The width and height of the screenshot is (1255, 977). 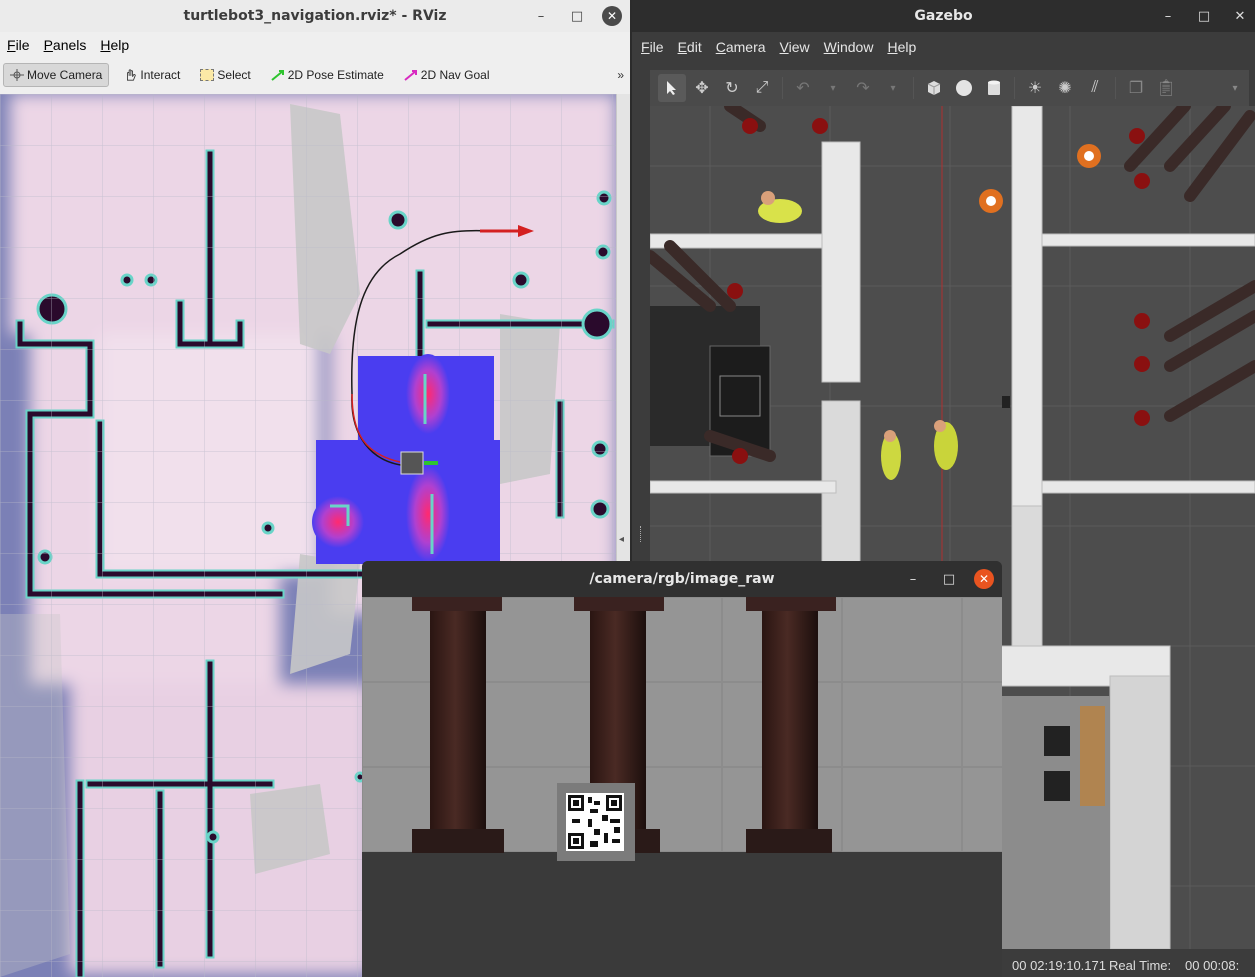 I want to click on sun-light-icon: ☀, so click(x=1035, y=88).